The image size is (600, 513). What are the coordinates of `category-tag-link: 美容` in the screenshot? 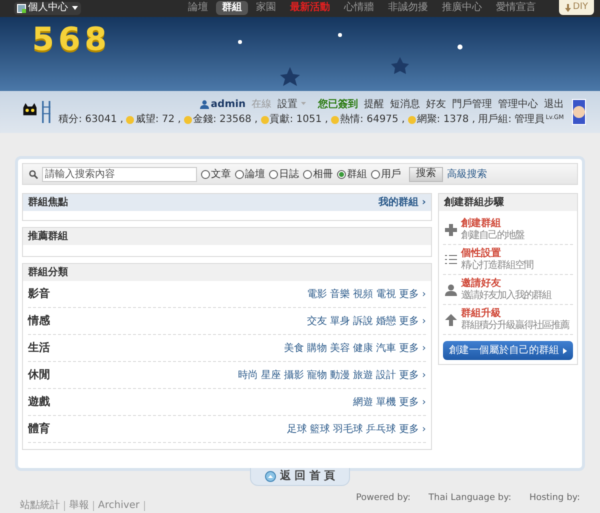 It's located at (340, 348).